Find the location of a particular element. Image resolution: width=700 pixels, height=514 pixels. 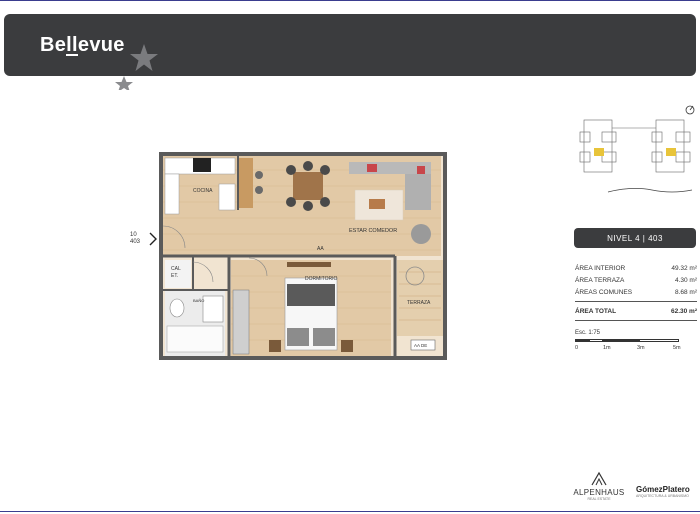

area-total-value: 62.30 m² is located at coordinates (683, 311).